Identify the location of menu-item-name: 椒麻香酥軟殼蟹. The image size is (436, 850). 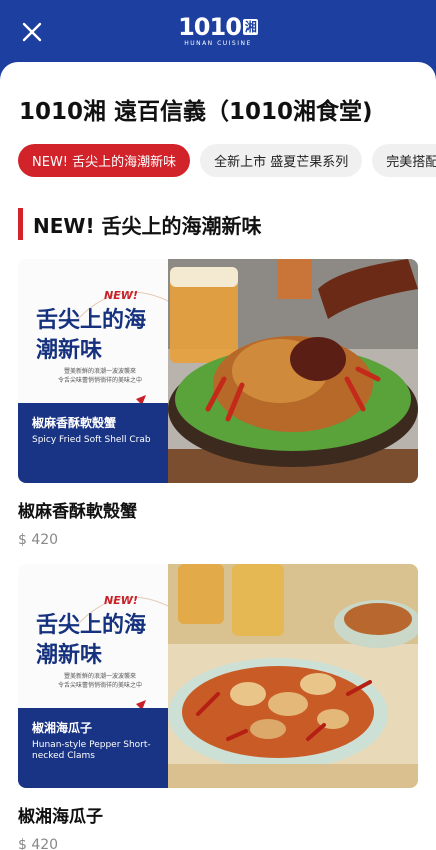
(77, 512).